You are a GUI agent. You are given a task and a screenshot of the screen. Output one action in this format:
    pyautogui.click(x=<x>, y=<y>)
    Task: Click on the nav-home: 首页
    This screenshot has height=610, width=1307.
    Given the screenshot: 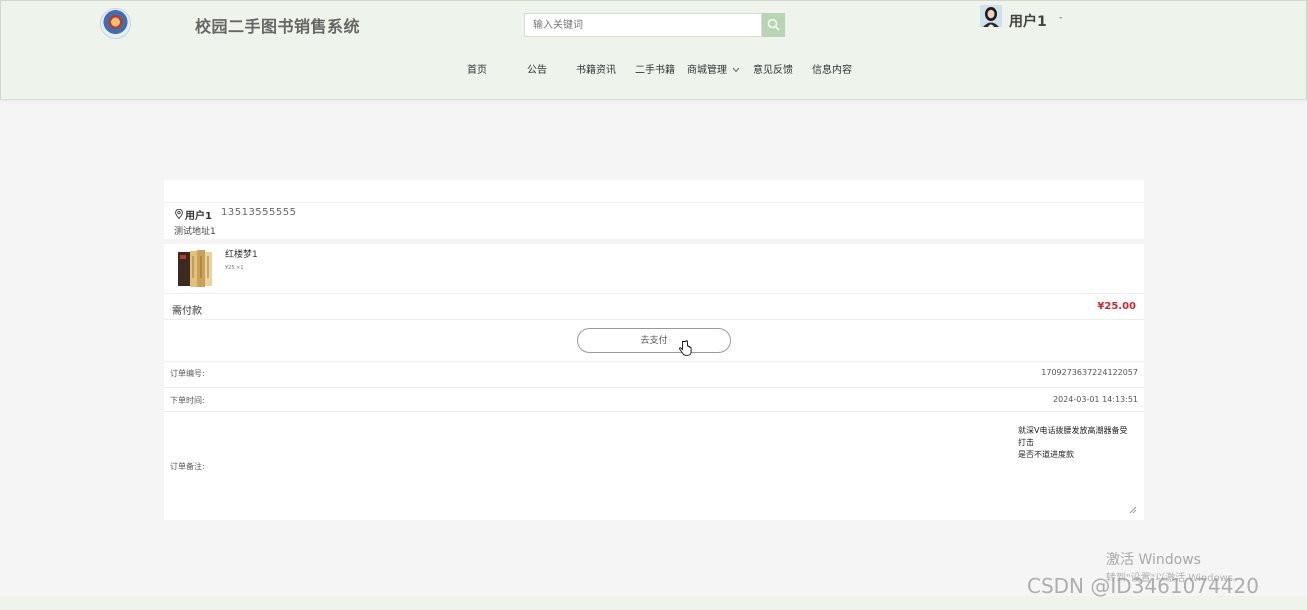 What is the action you would take?
    pyautogui.click(x=477, y=68)
    